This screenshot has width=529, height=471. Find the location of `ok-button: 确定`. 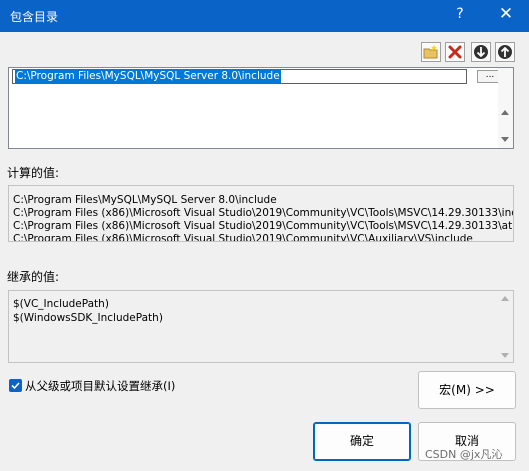

ok-button: 确定 is located at coordinates (362, 441).